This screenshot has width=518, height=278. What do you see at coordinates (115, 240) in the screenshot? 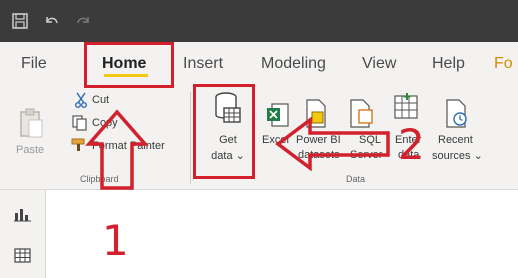
I see `step-1-label: 1` at bounding box center [115, 240].